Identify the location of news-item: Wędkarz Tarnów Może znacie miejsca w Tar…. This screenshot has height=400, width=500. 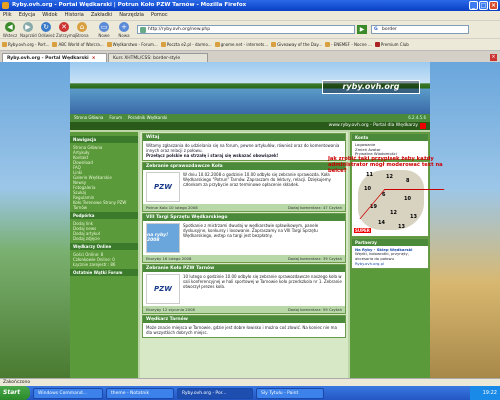
(244, 326).